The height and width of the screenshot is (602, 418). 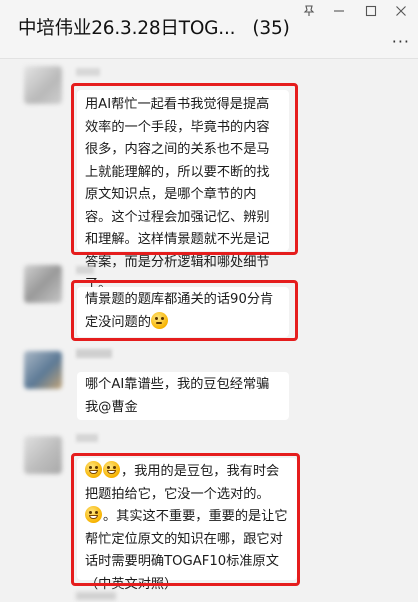 I want to click on message-text: 情景题的题库都通关的话90分肯定没问题的, so click(x=179, y=311).